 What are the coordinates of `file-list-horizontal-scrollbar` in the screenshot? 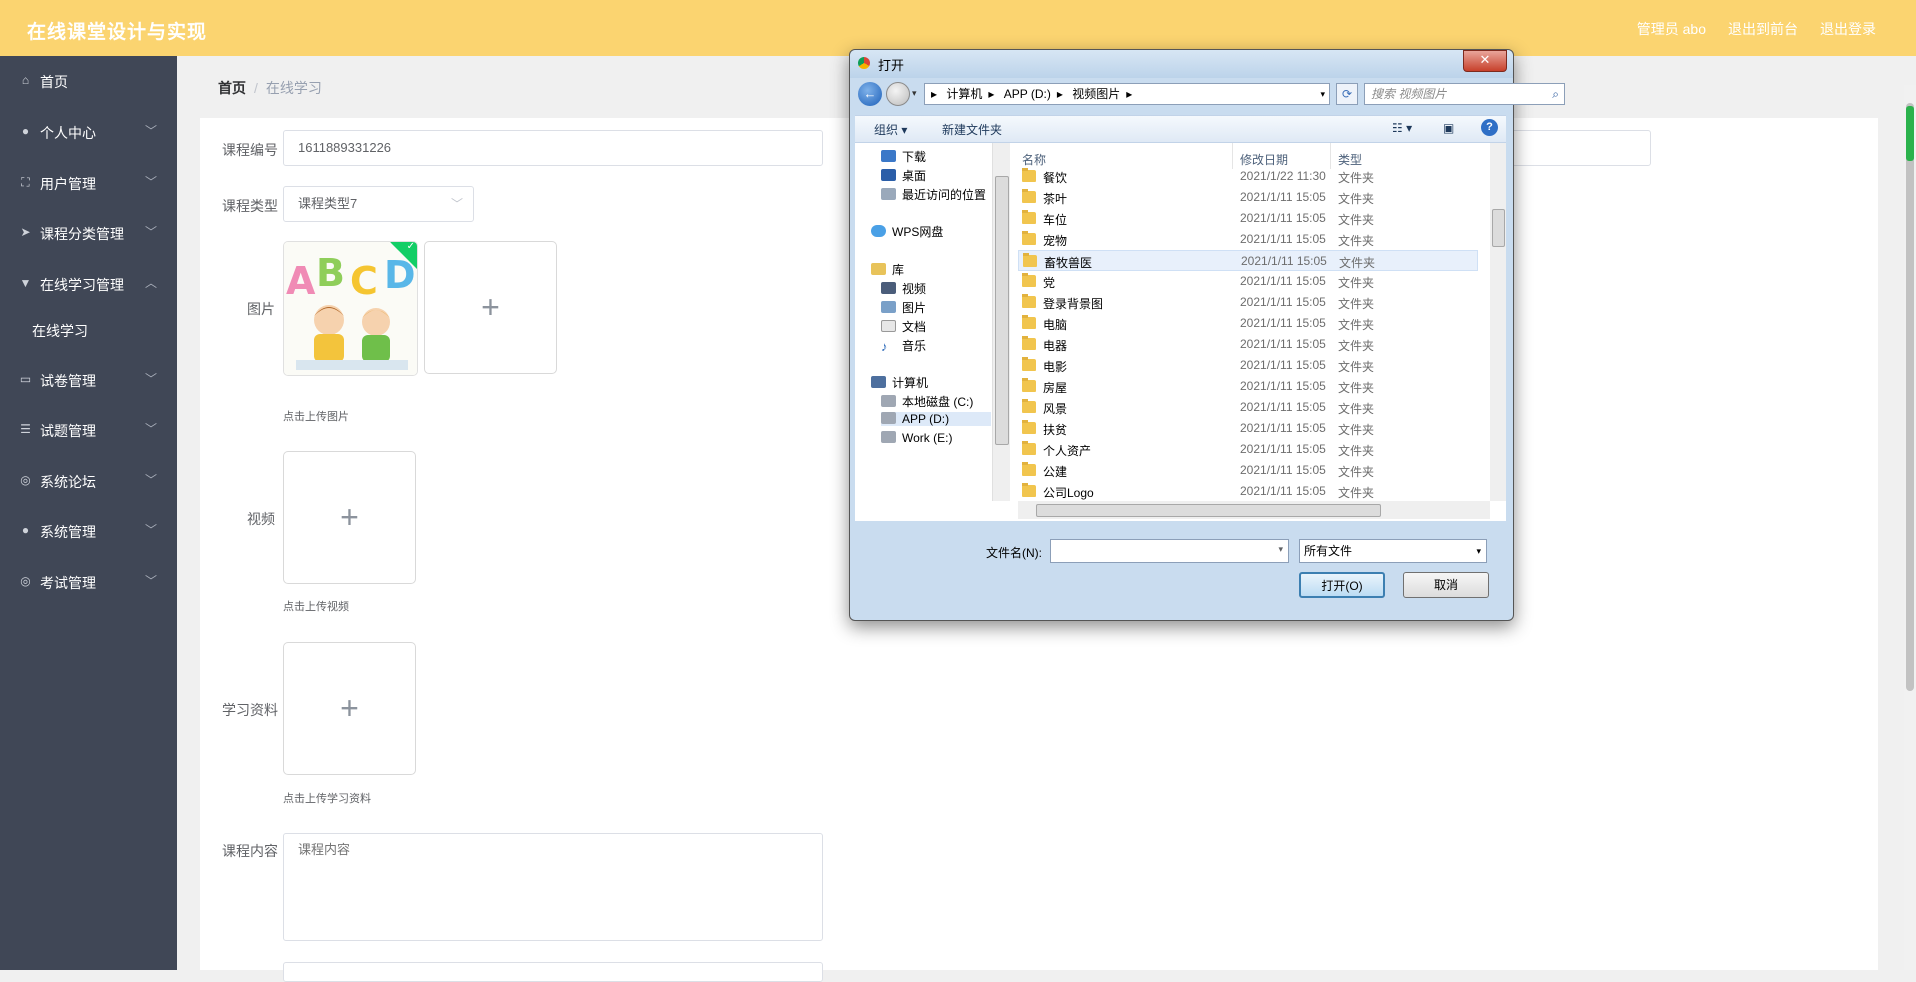 It's located at (1254, 510).